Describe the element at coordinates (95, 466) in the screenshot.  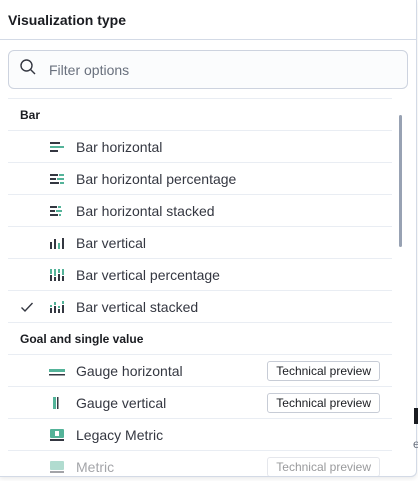
I see `option-label: Metric` at that location.